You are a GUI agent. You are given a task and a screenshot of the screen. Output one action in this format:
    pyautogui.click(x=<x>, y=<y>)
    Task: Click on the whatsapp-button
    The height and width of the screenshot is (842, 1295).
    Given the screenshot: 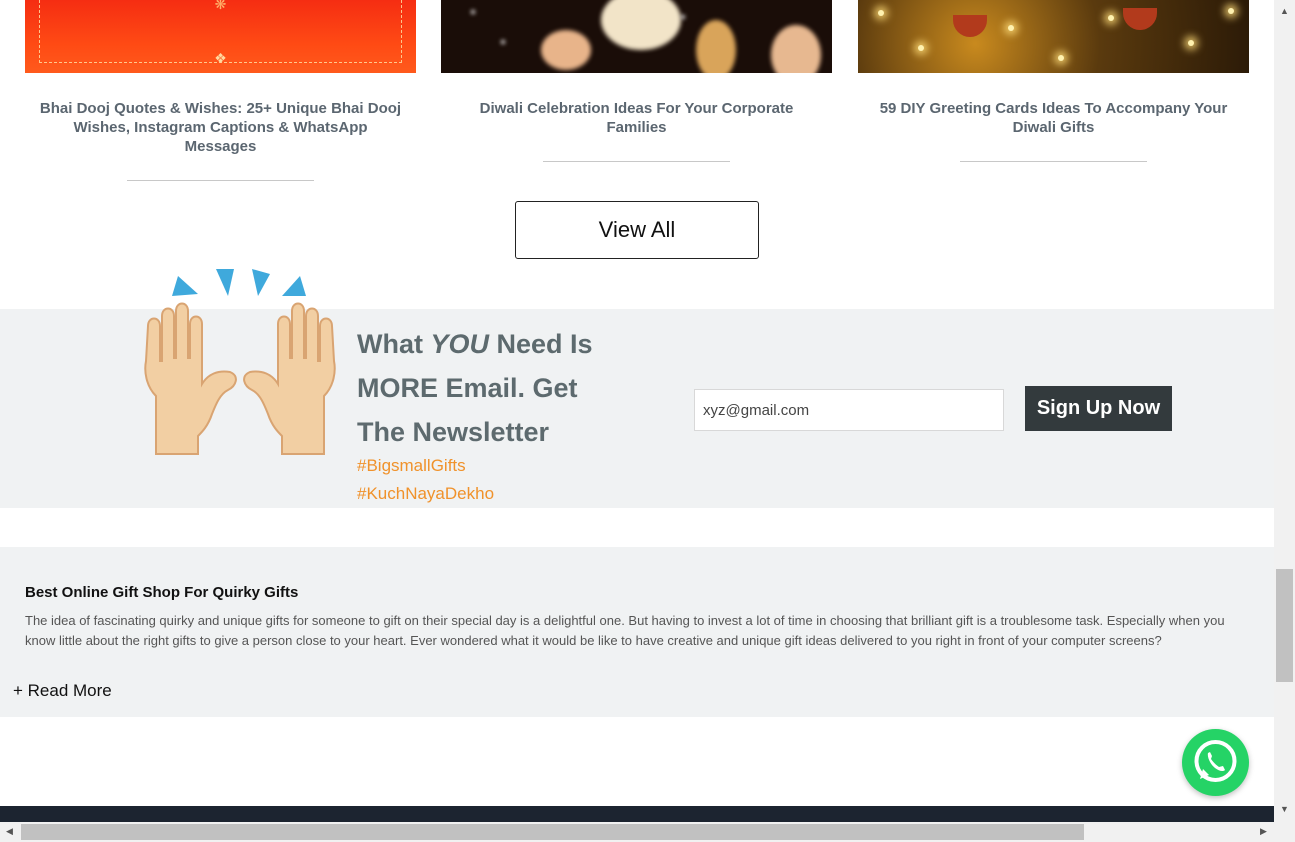 What is the action you would take?
    pyautogui.click(x=1215, y=762)
    